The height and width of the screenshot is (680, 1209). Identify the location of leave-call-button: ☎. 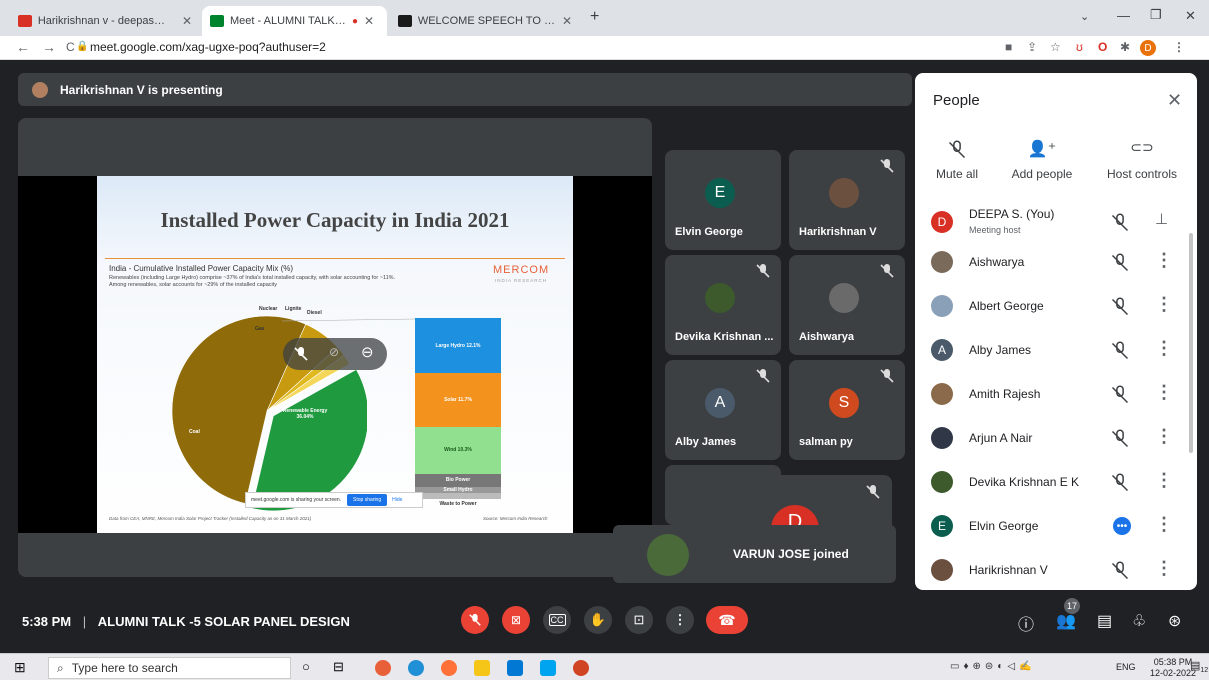
(727, 620).